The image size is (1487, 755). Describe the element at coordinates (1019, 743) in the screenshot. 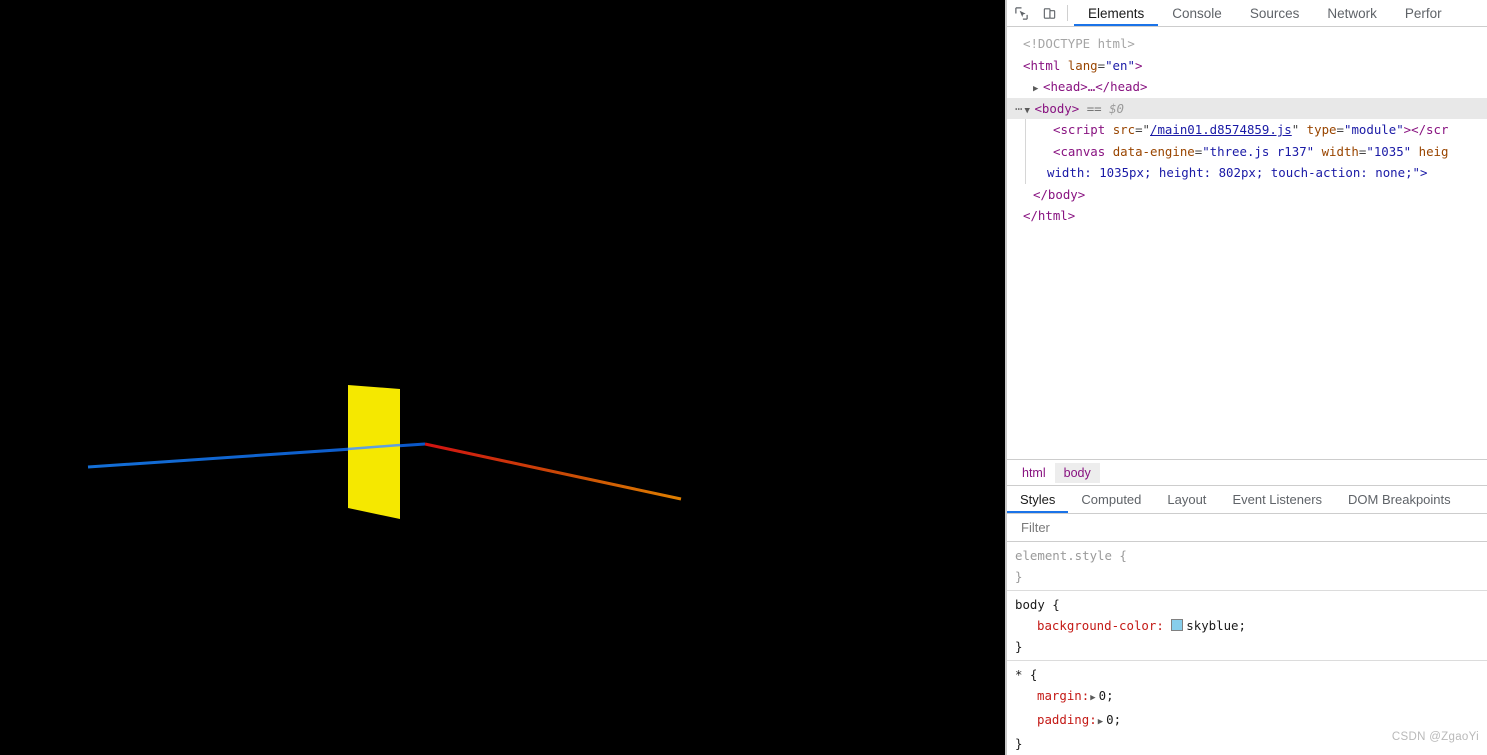

I see `universal-close-brace: }` at that location.